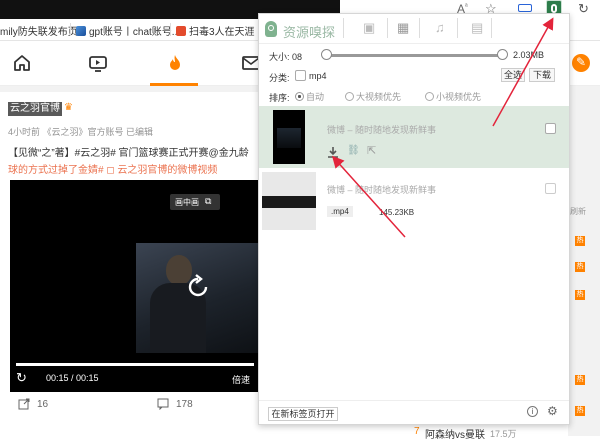 The width and height of the screenshot is (600, 441). I want to click on category-mp4-checkbox, so click(300, 75).